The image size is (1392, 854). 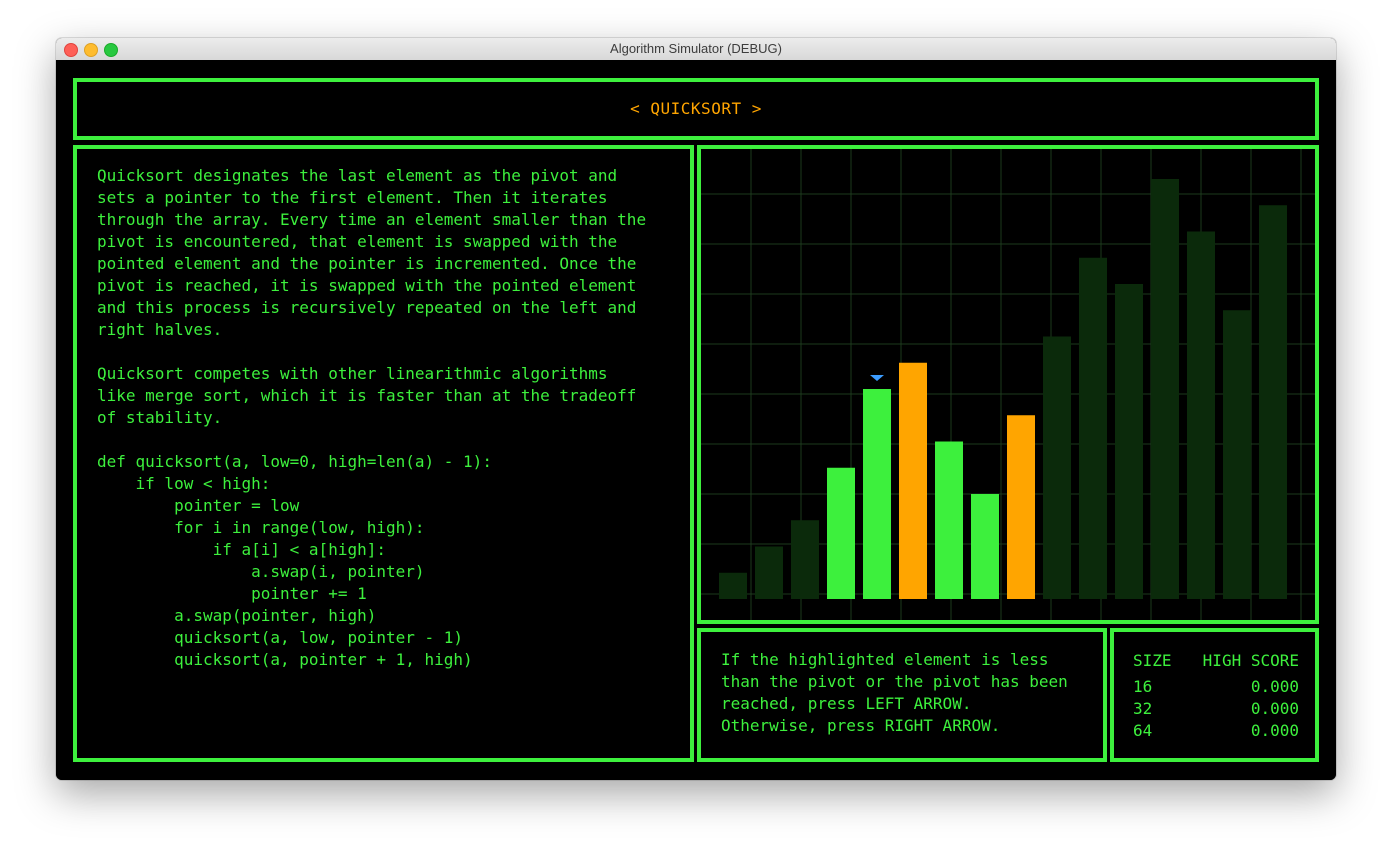 I want to click on score-row: 64 0.000, so click(x=1216, y=732).